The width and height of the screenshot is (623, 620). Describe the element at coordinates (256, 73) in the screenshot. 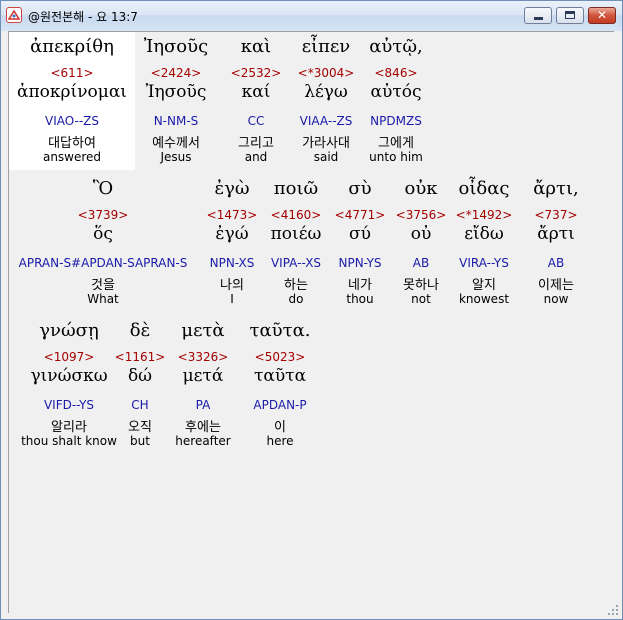

I see `word-strong: <2532>` at that location.